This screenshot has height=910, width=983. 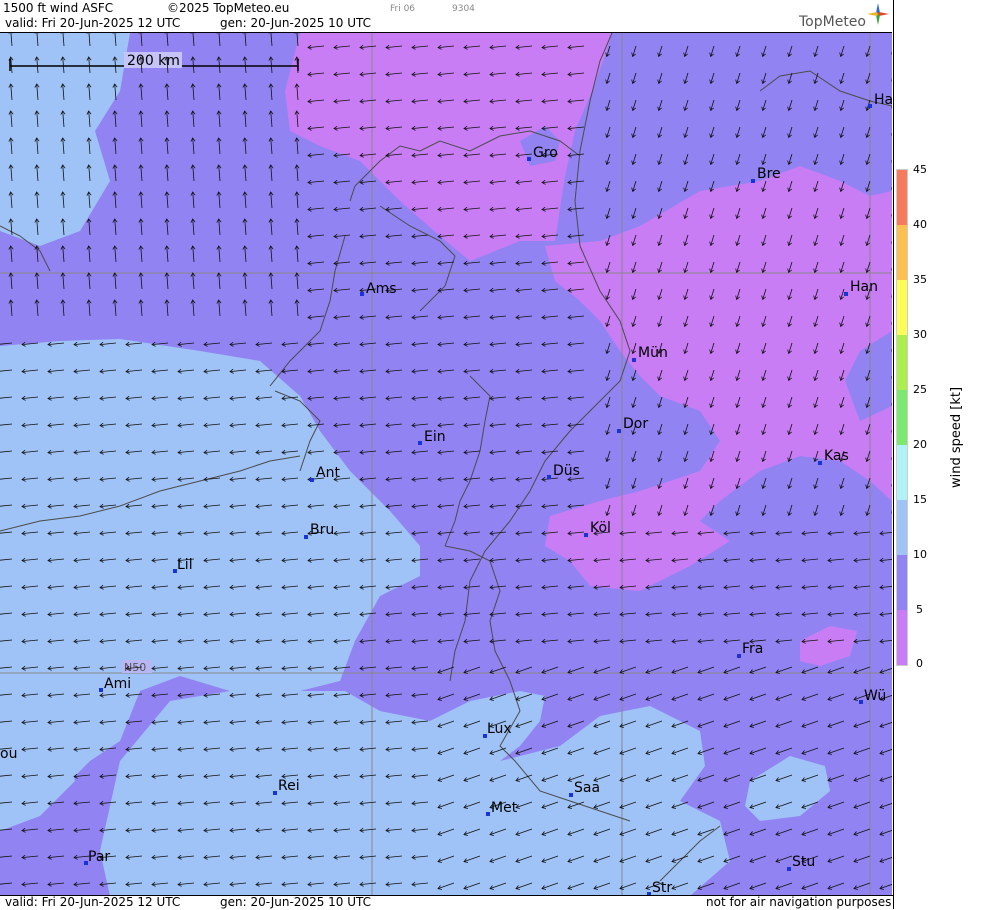 I want to click on svg-text: Met, so click(x=504, y=808).